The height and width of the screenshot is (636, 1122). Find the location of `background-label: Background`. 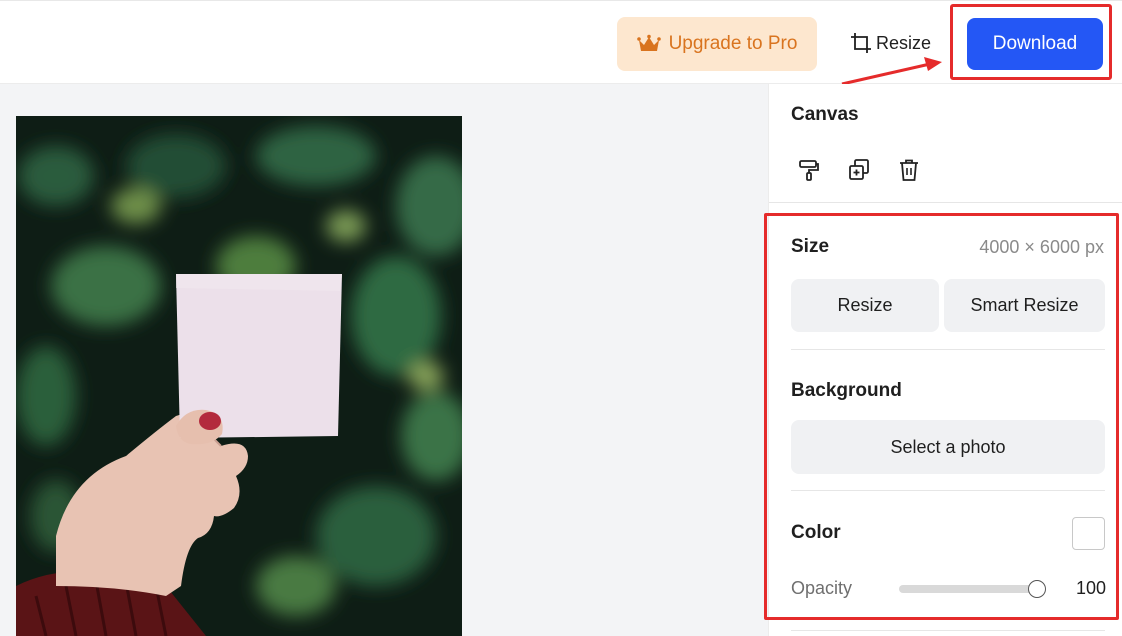

background-label: Background is located at coordinates (846, 390).